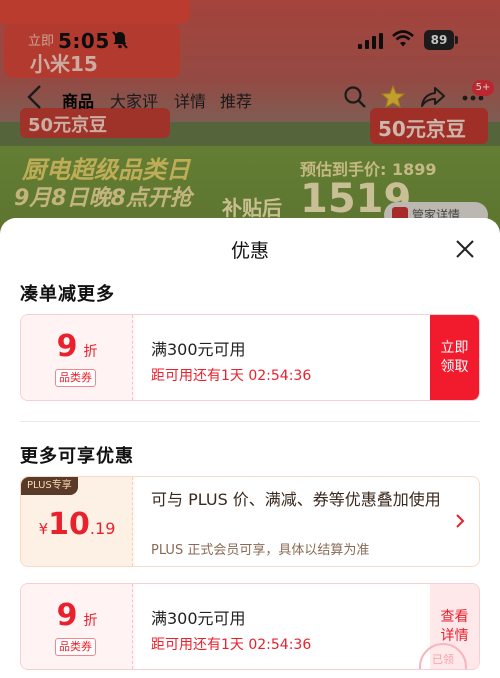  I want to click on plus-note: PLUS 正式会员可享，具体以结算为准, so click(260, 550).